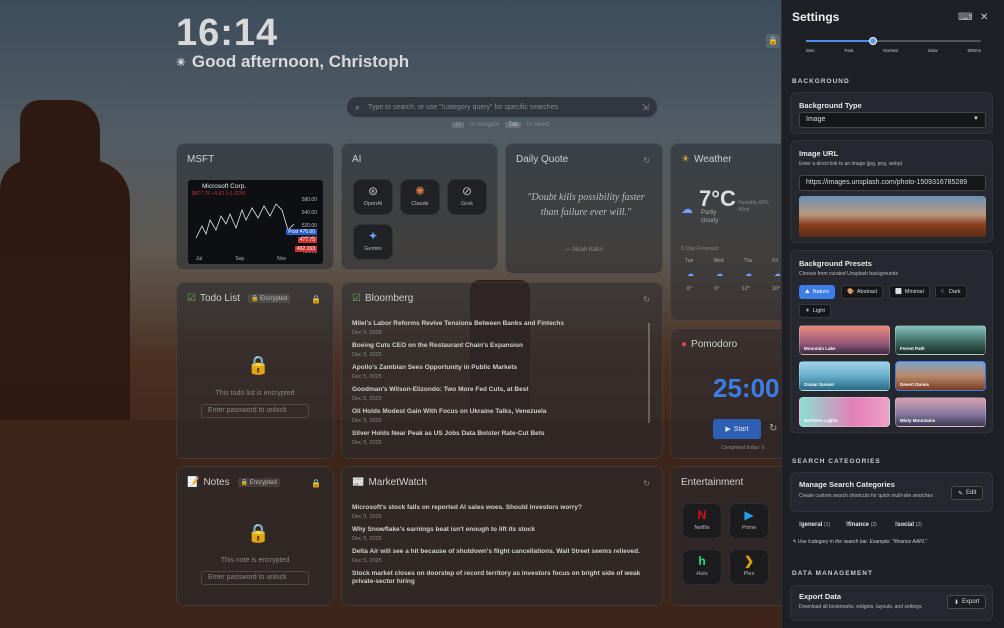 This screenshot has width=1004, height=628. I want to click on stock-price-tag: 477.75, so click(307, 240).